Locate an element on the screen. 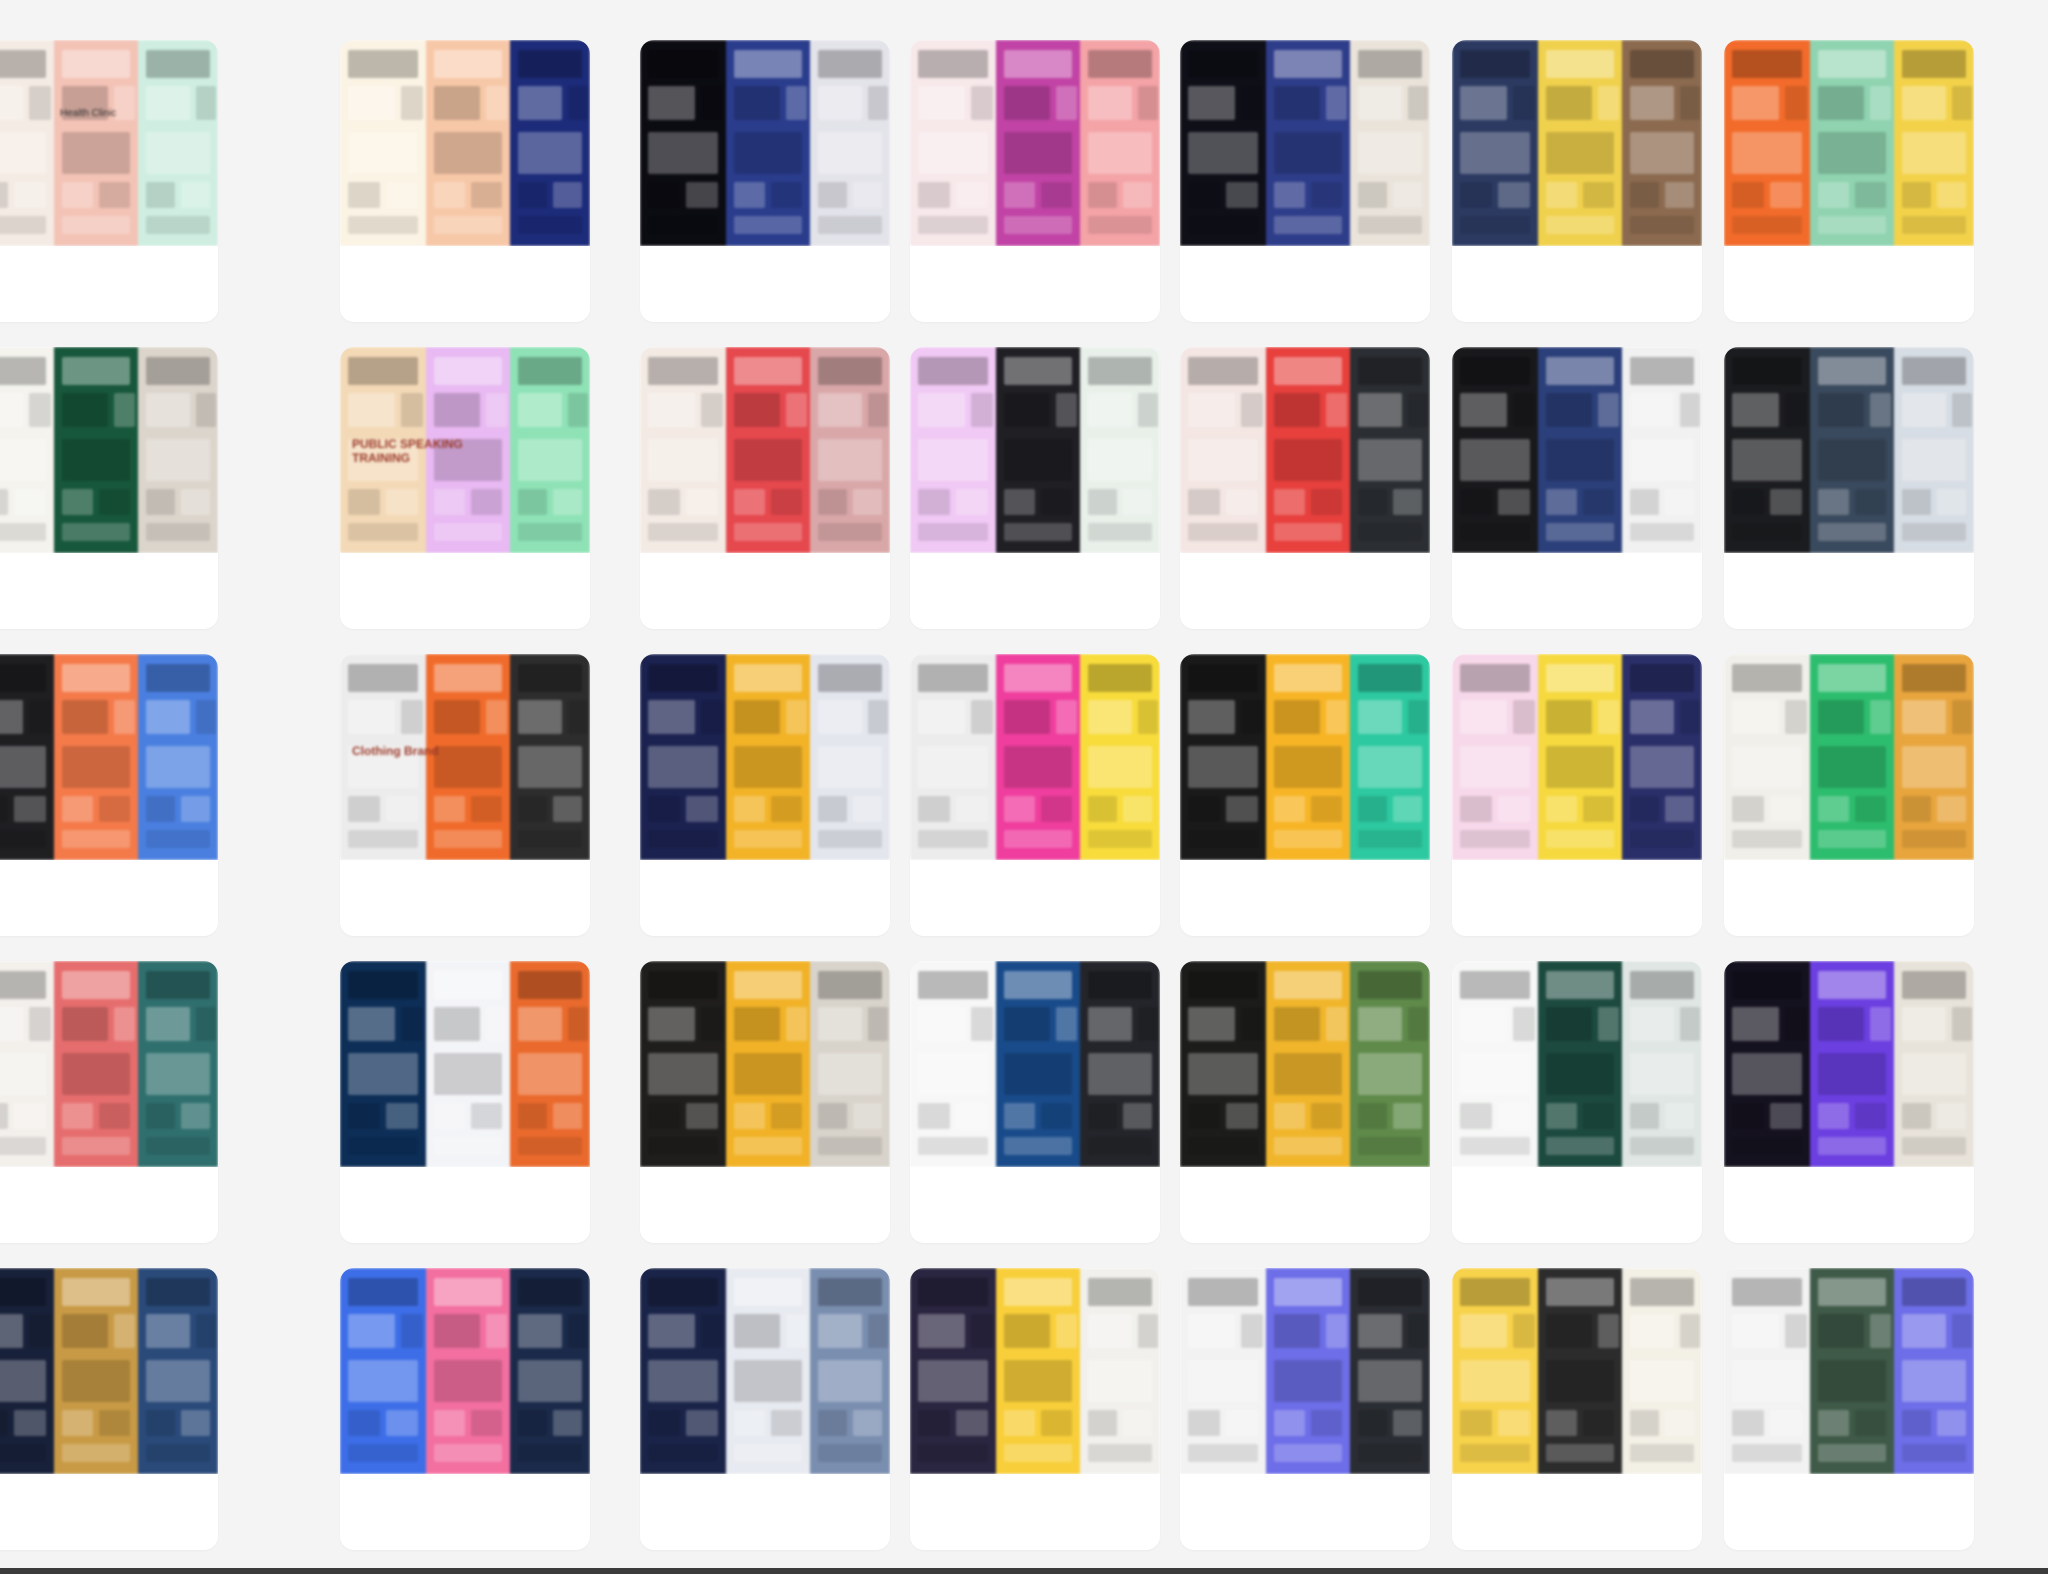 The width and height of the screenshot is (2048, 1574). template-card: Health Clinic is located at coordinates (109, 181).